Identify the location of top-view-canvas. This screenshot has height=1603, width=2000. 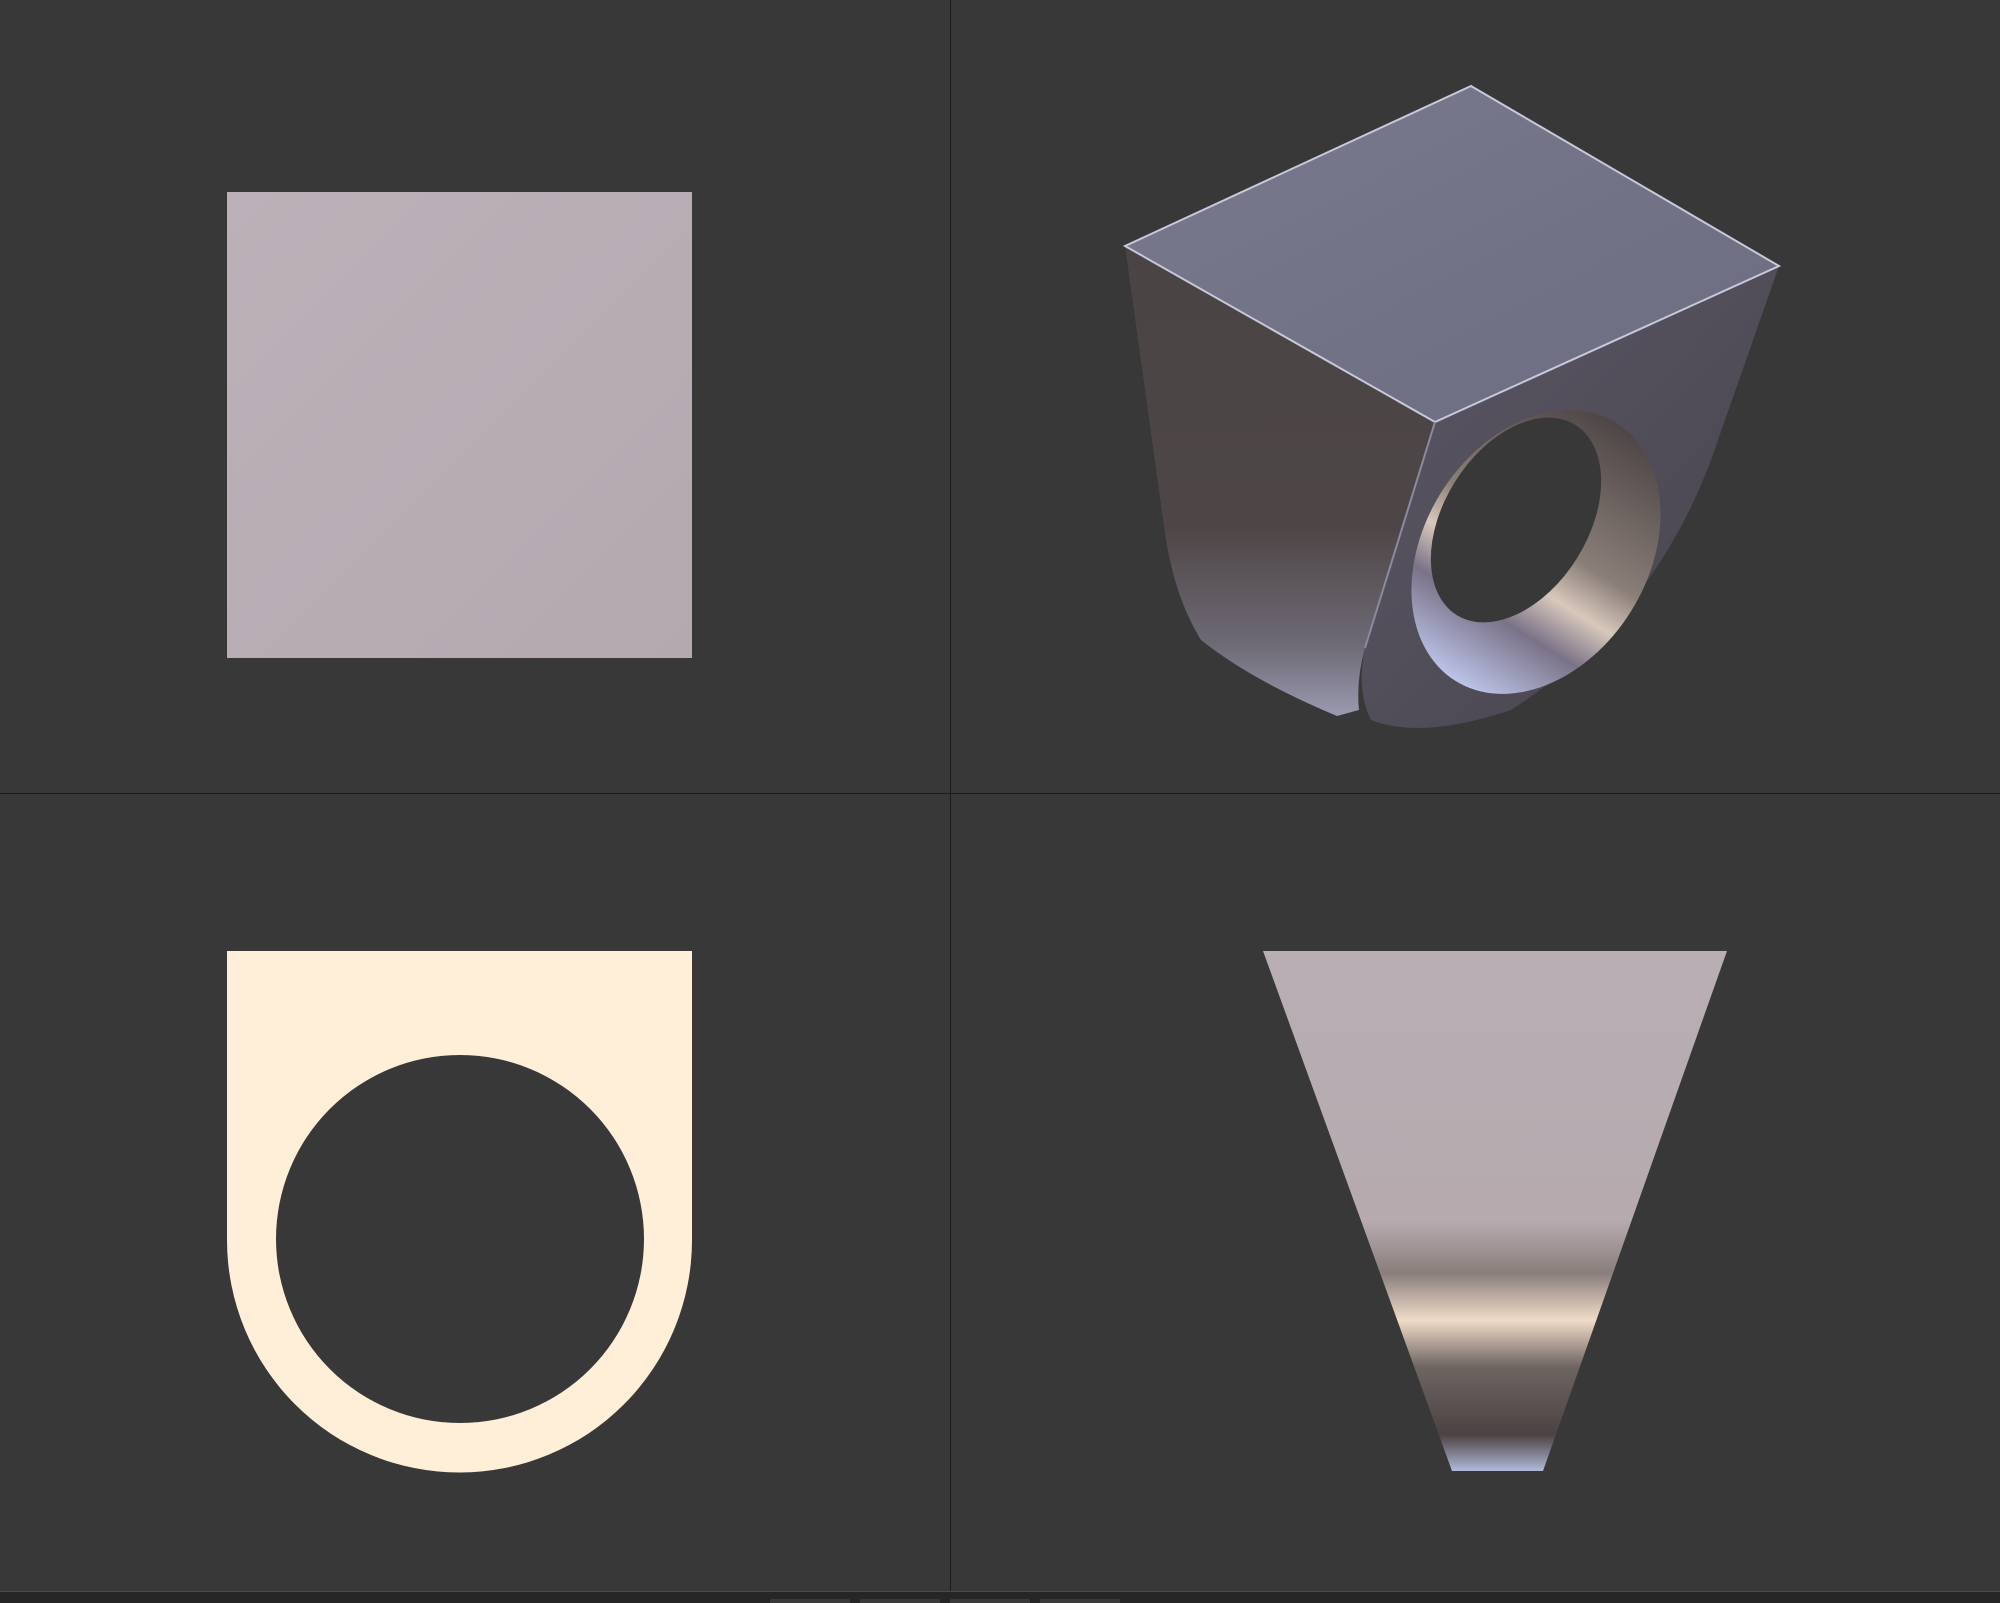
(459, 425).